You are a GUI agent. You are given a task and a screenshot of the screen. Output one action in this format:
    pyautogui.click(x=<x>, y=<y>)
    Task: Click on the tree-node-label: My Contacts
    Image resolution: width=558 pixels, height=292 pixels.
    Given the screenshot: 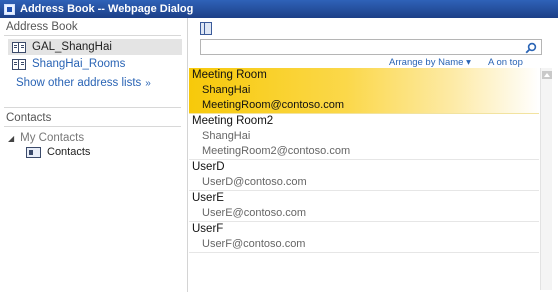 What is the action you would take?
    pyautogui.click(x=52, y=138)
    